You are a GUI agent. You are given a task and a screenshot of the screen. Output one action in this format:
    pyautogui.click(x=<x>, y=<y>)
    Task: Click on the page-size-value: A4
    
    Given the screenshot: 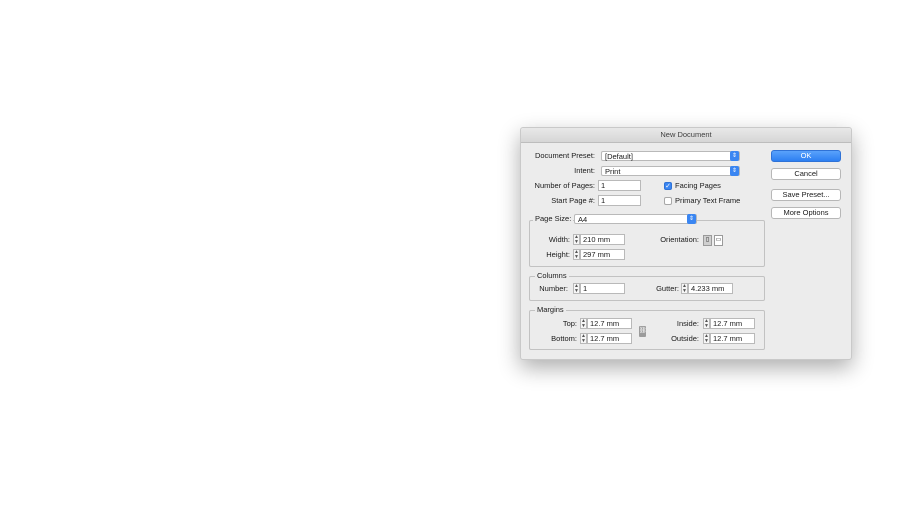 What is the action you would take?
    pyautogui.click(x=583, y=219)
    